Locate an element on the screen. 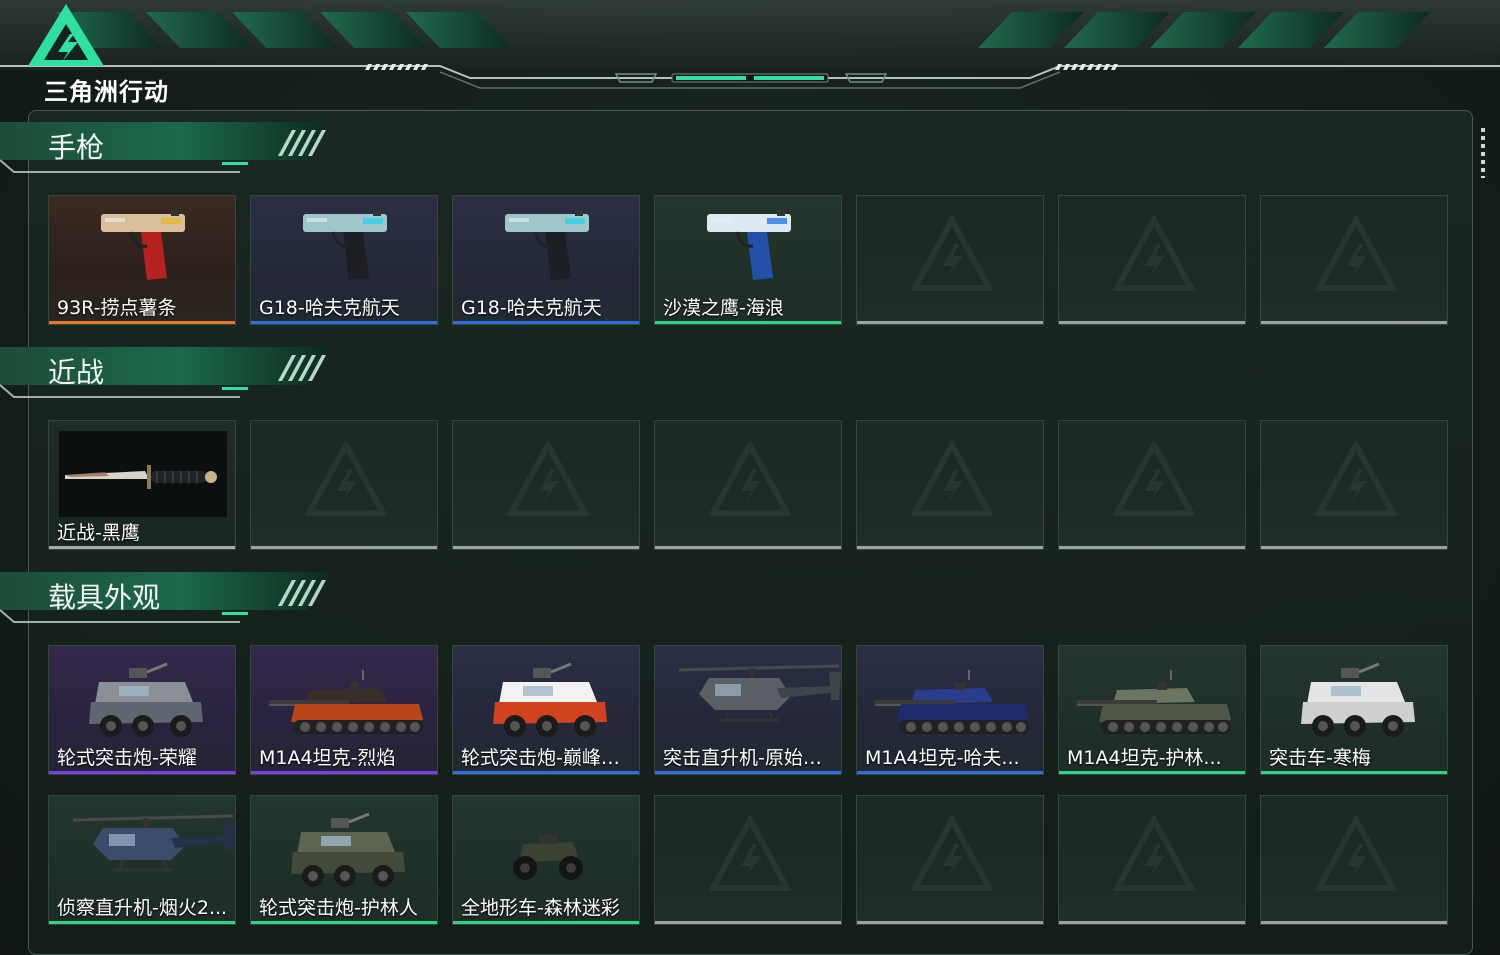 This screenshot has width=1500, height=955. item-card: 突击车-寒梅 is located at coordinates (1354, 710).